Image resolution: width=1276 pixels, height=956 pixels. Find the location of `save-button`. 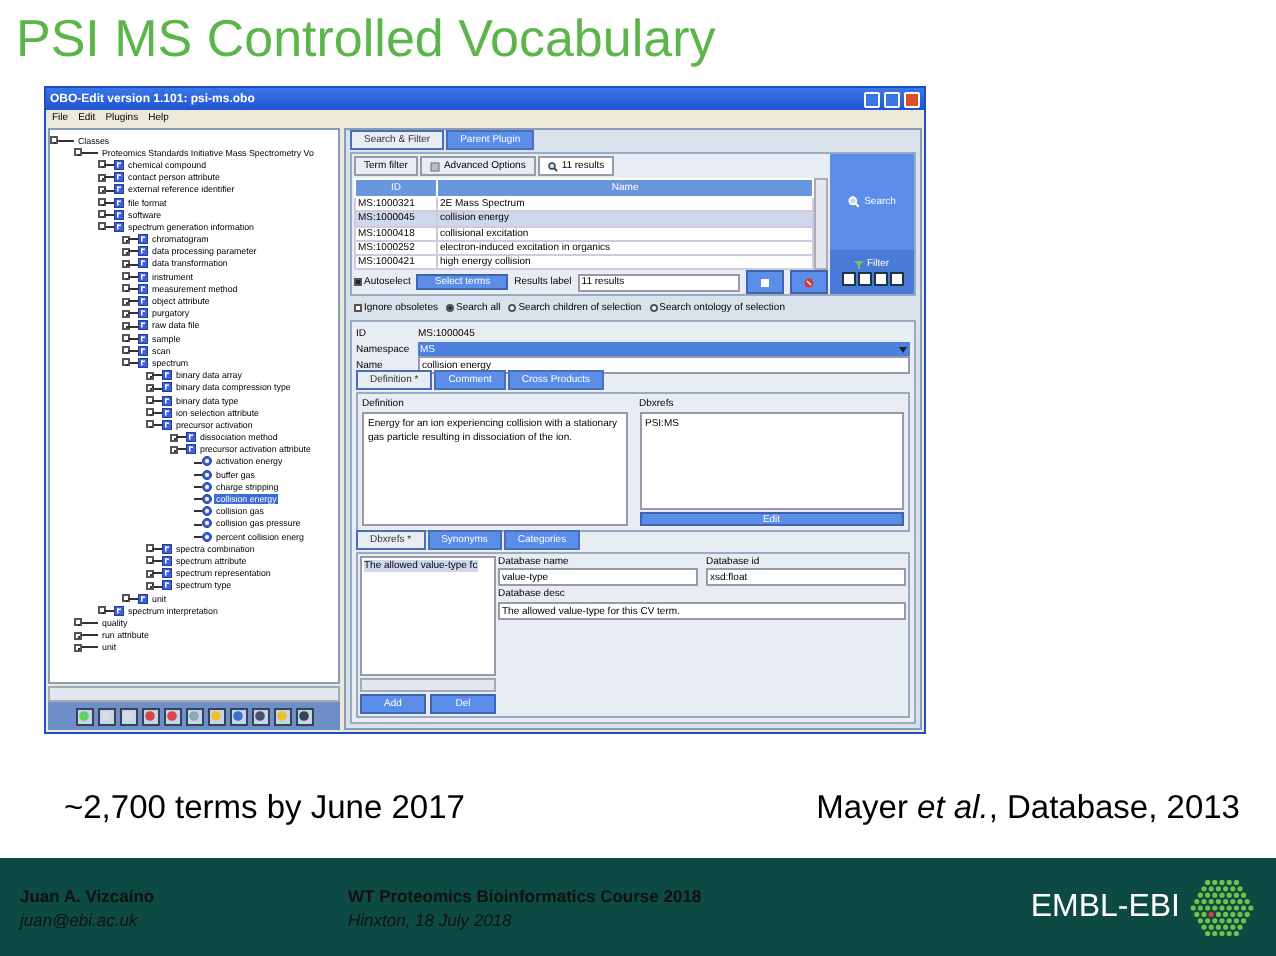

save-button is located at coordinates (765, 282).